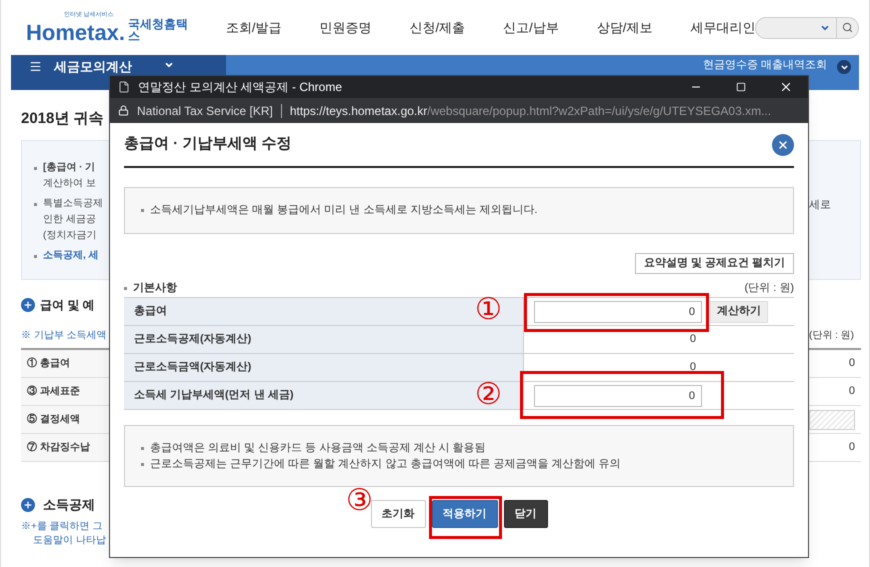 This screenshot has width=870, height=567. Describe the element at coordinates (53, 391) in the screenshot. I see `row-label: ③ 과세표준` at that location.